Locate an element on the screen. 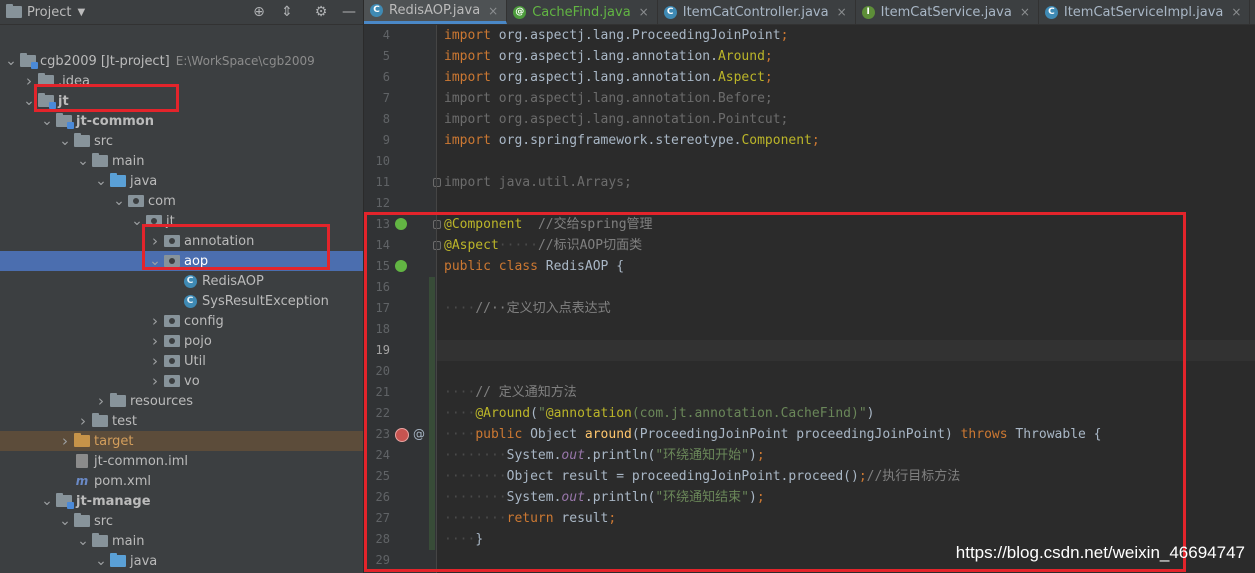 The width and height of the screenshot is (1255, 573). editor-tab: C ItemCatController.java × is located at coordinates (757, 12).